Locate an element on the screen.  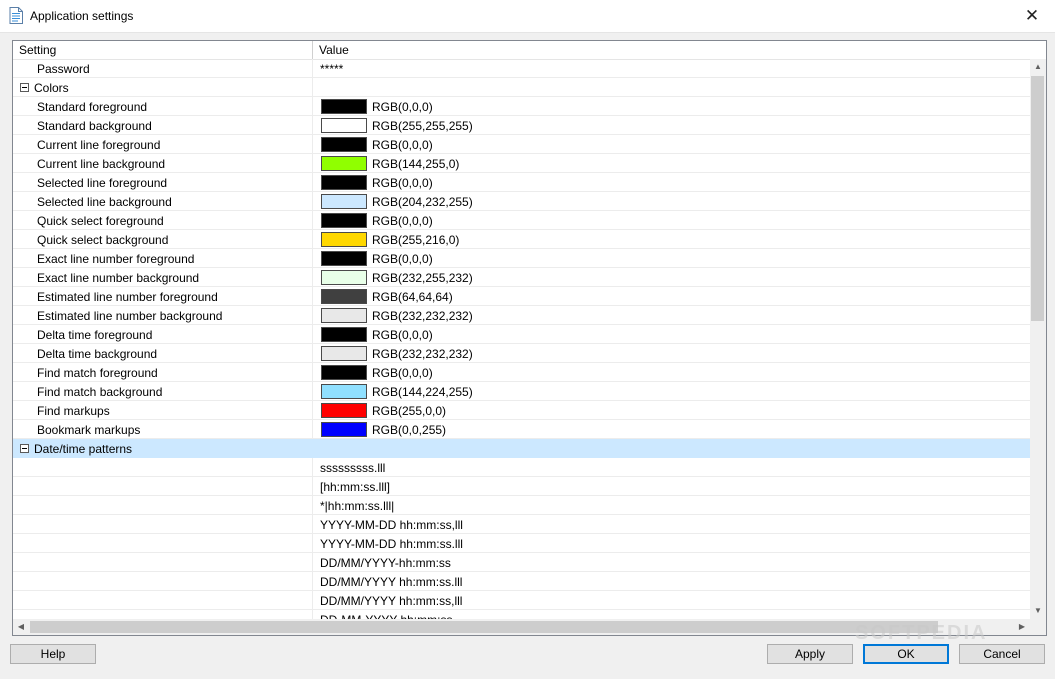
setting-row: Selected line foreground RGB(0,0,0) is located at coordinates (521, 182).